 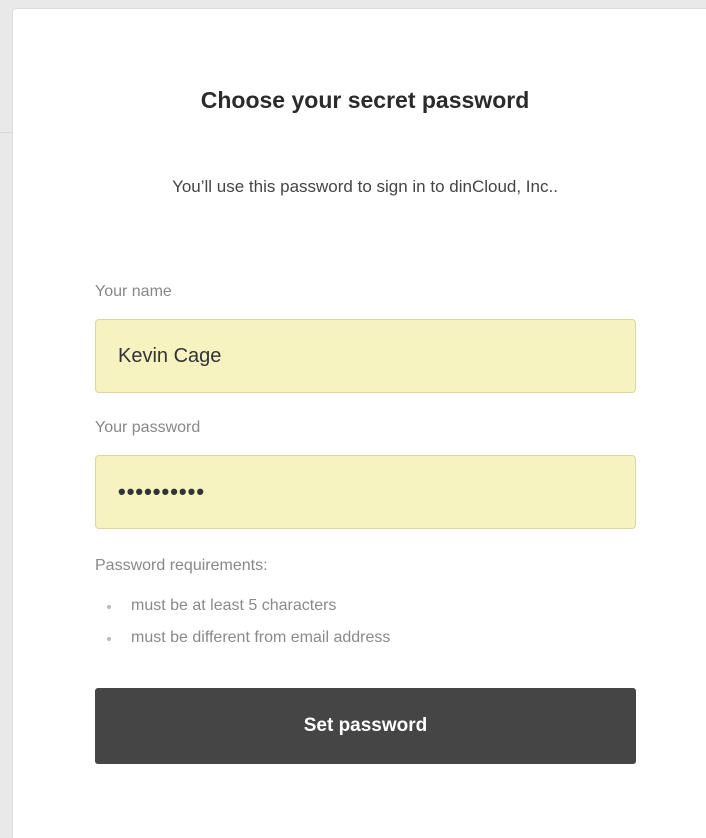 What do you see at coordinates (181, 565) in the screenshot?
I see `requirements-heading: Password requirements:` at bounding box center [181, 565].